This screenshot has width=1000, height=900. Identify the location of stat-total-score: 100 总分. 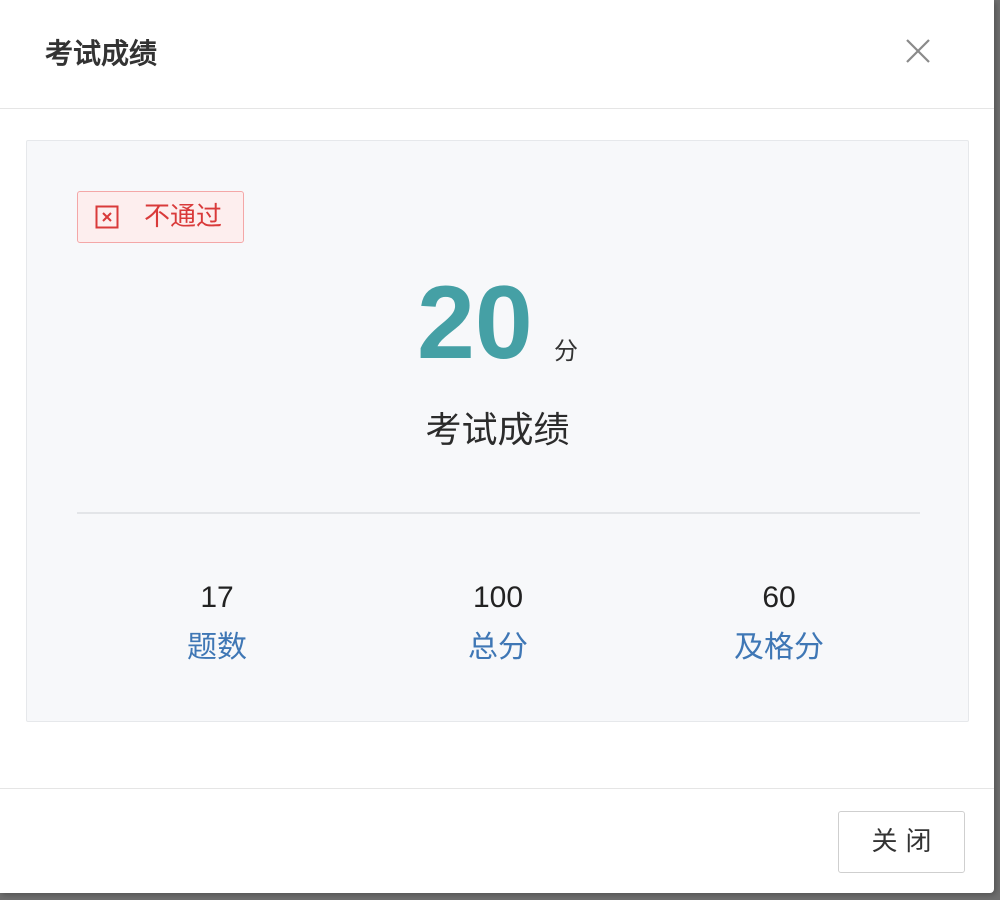
(498, 623).